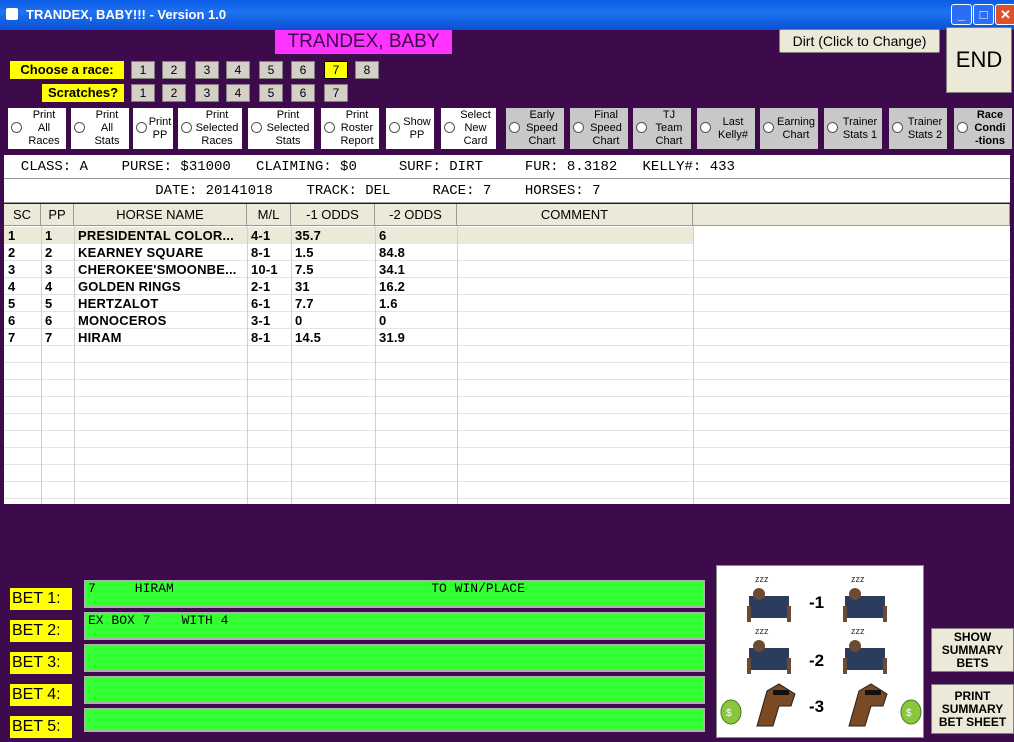 The height and width of the screenshot is (742, 1014). Describe the element at coordinates (918, 128) in the screenshot. I see `option-14: Trainer Stats 2` at that location.